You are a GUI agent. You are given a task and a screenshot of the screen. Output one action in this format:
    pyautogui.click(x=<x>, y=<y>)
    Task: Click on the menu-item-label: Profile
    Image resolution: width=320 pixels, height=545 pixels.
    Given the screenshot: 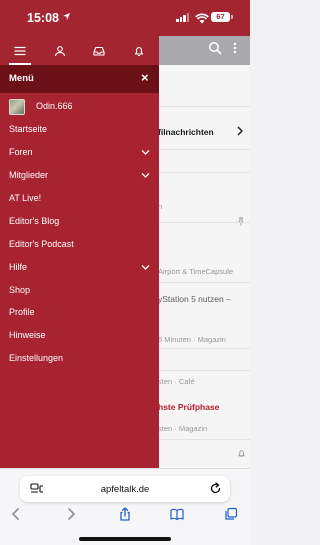 What is the action you would take?
    pyautogui.click(x=22, y=312)
    